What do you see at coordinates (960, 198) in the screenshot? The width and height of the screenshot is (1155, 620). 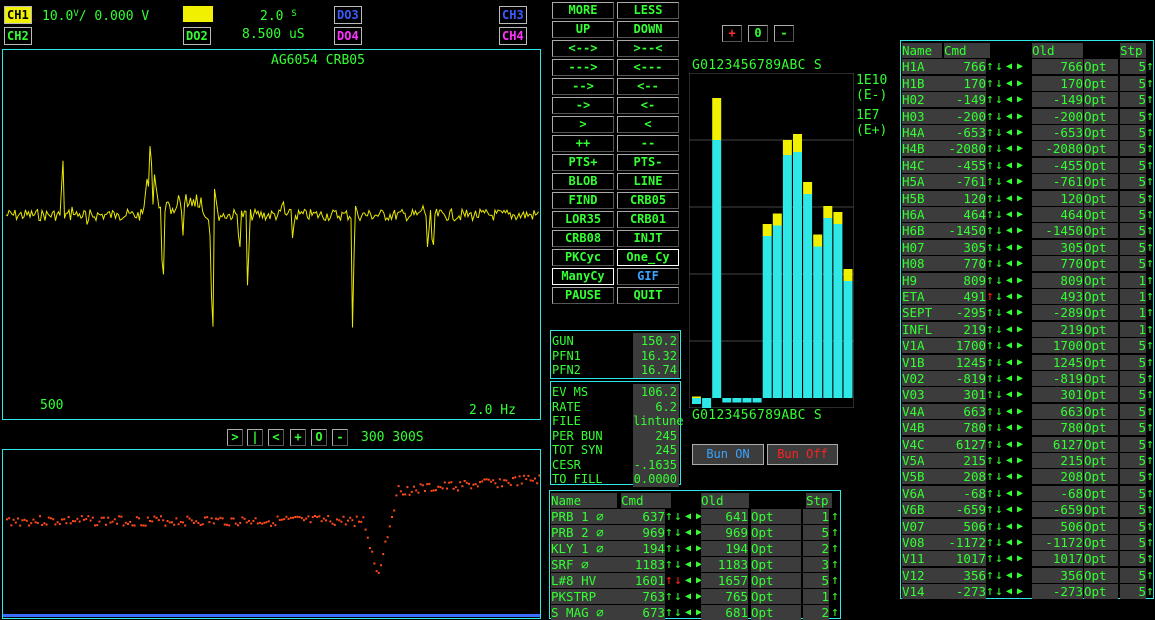 I see `row-cmd: 120` at bounding box center [960, 198].